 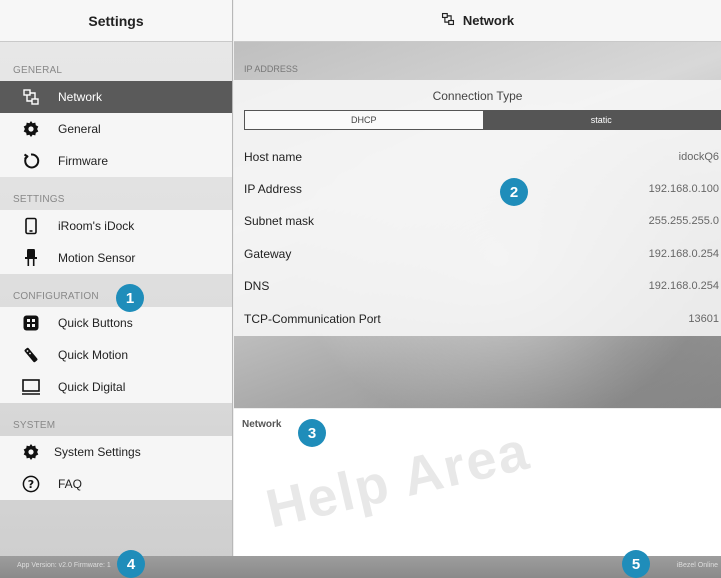 I want to click on sidebar-item-quick-buttons: Quick Buttons, so click(x=116, y=323).